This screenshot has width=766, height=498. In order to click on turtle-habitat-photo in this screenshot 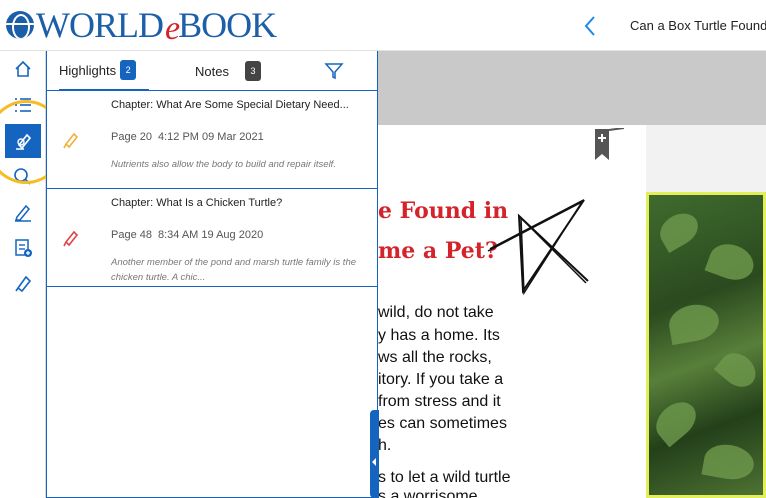, I will do `click(706, 345)`.